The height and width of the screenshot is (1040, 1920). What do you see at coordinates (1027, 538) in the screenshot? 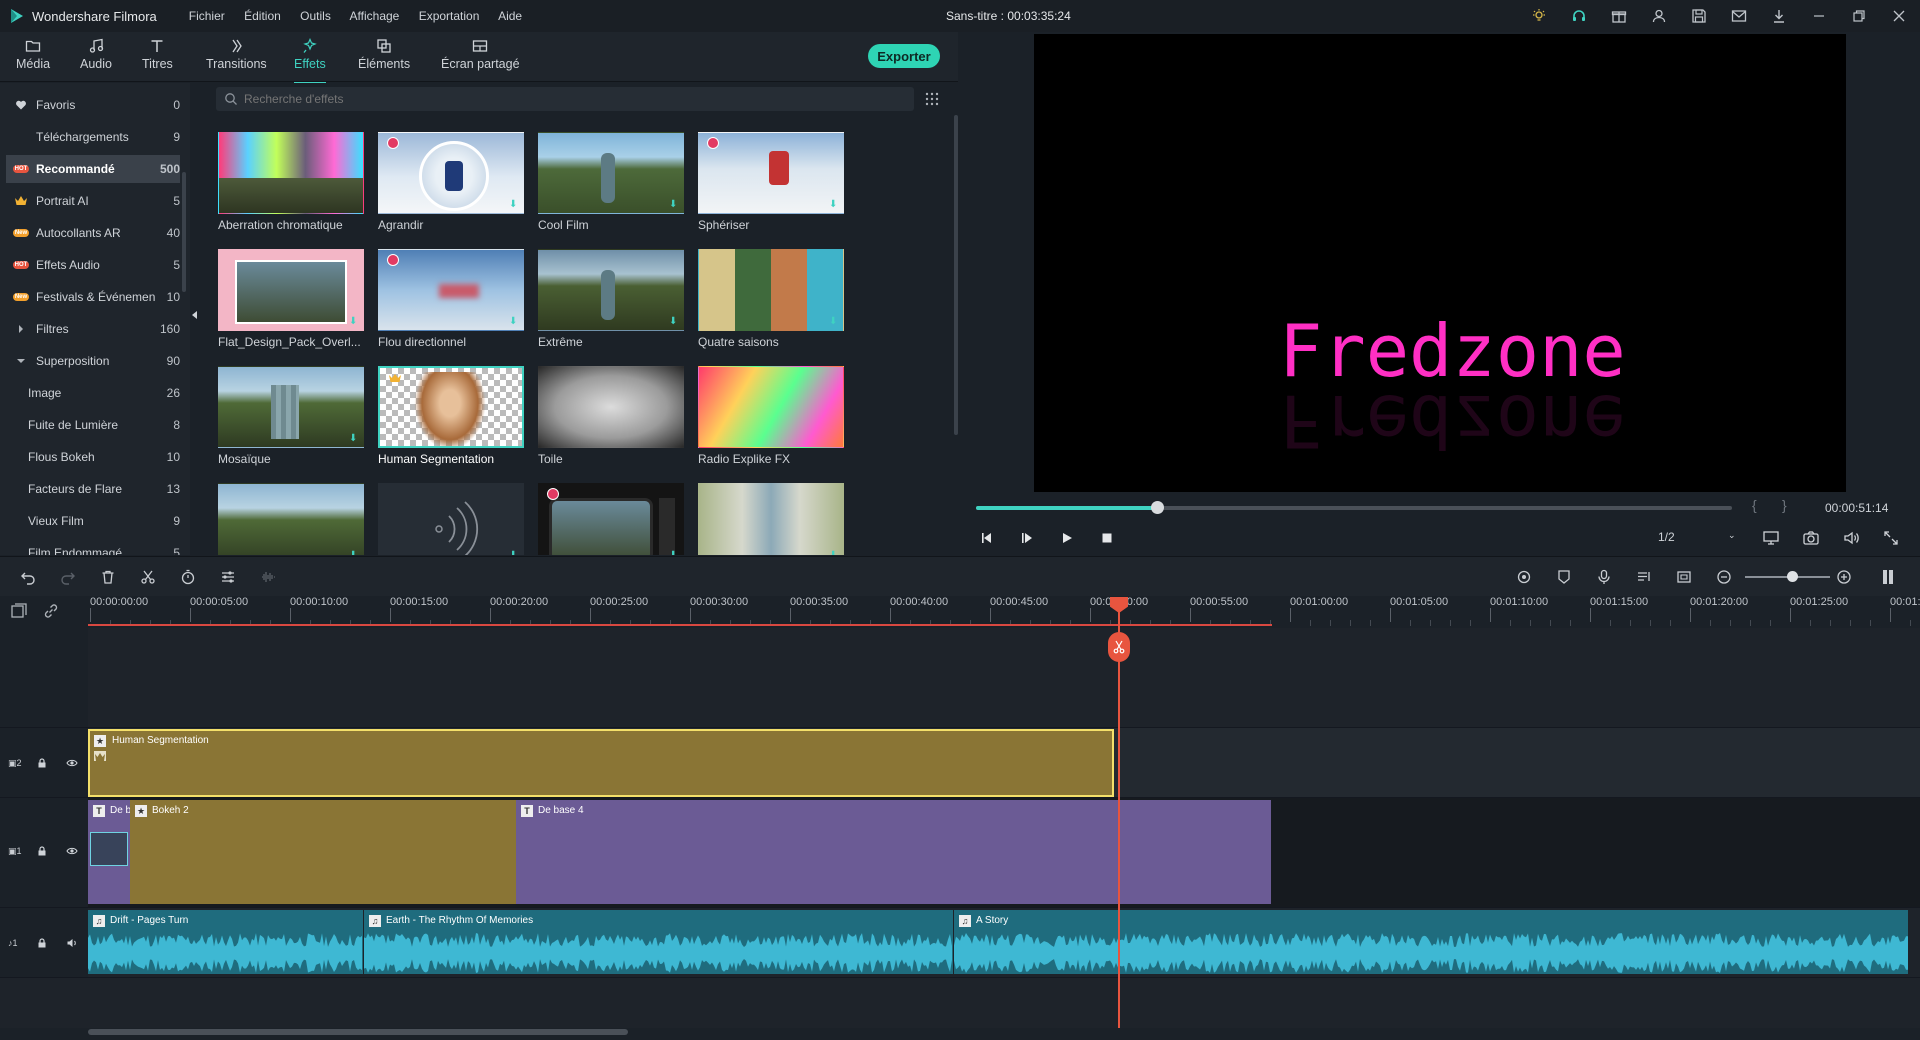
I see `play-forward-frame-icon` at bounding box center [1027, 538].